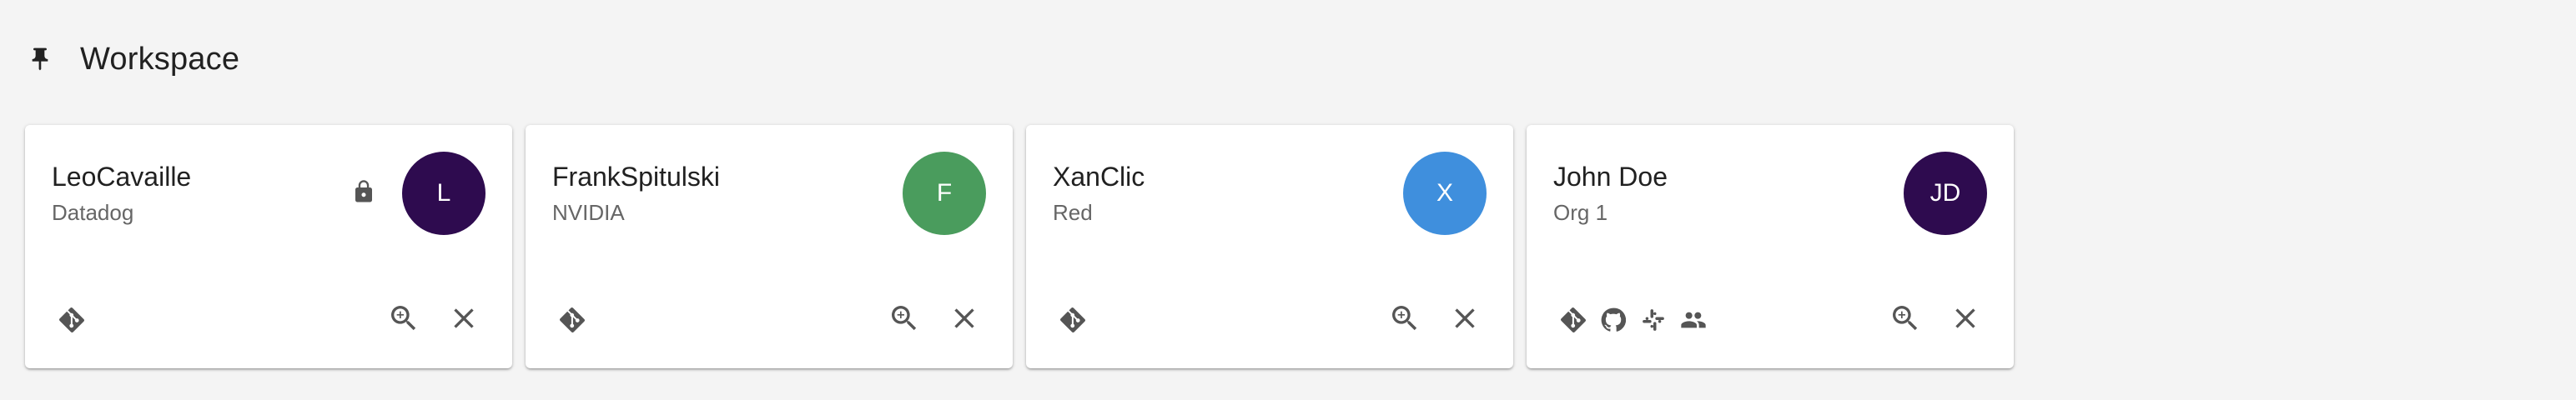 The height and width of the screenshot is (400, 2576). I want to click on avatar-initials: JD, so click(1945, 193).